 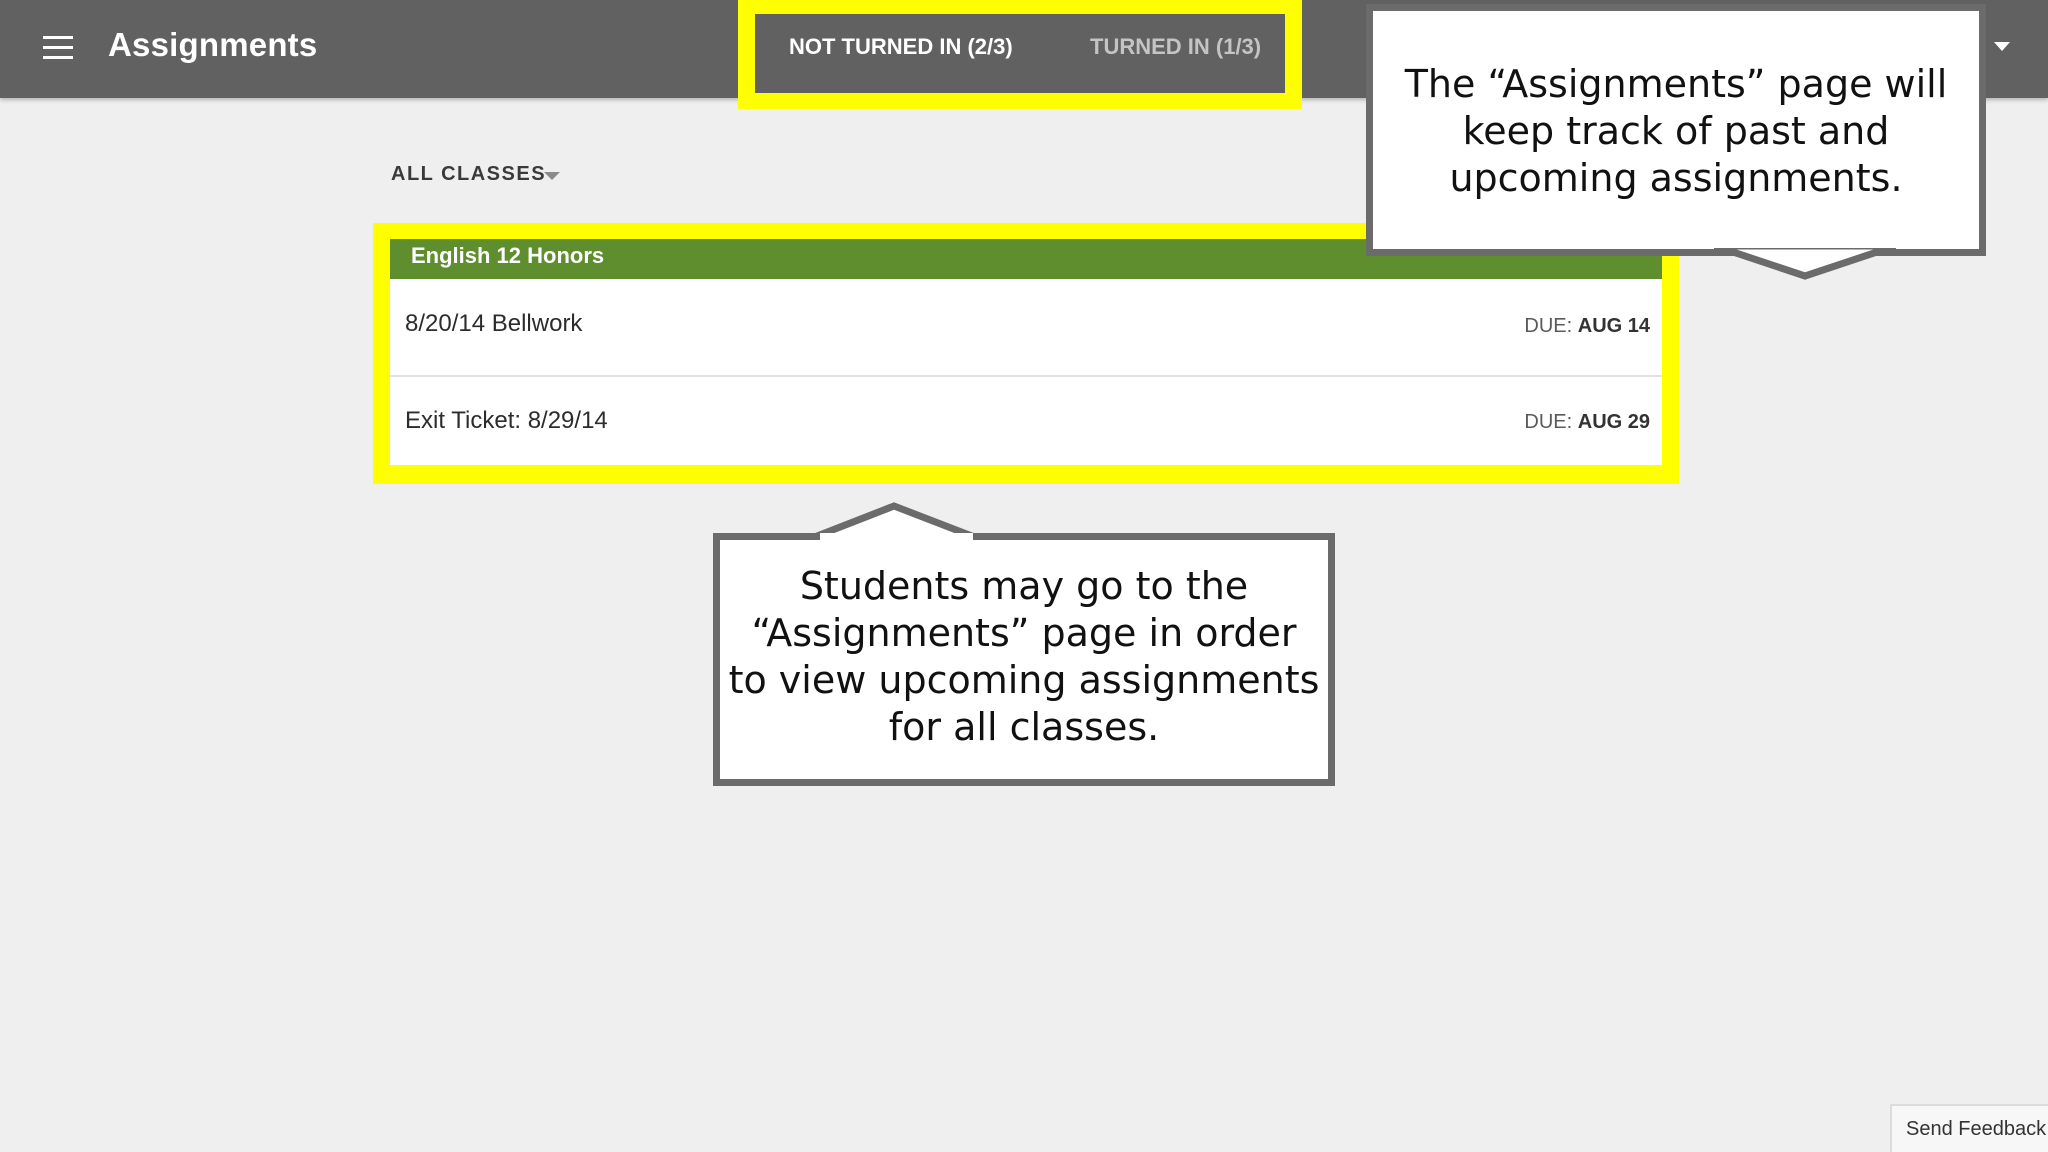 I want to click on page-title: Assignments, so click(x=213, y=44).